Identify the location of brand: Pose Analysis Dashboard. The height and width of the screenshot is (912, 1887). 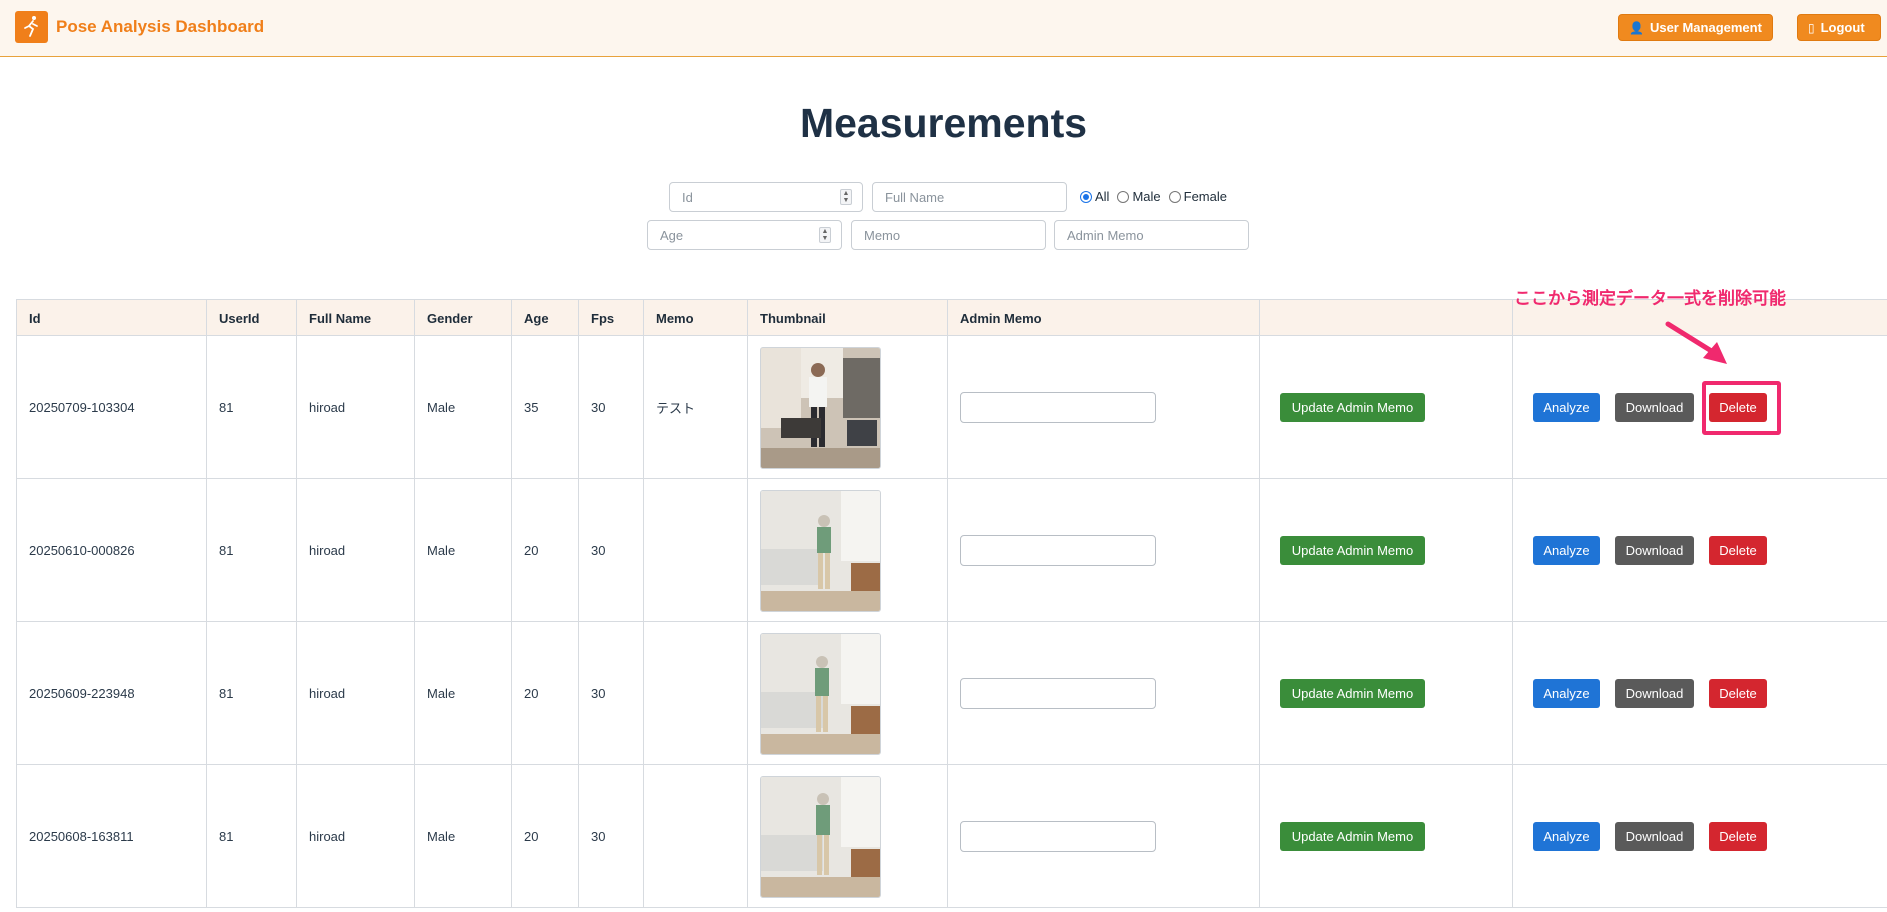
(139, 27).